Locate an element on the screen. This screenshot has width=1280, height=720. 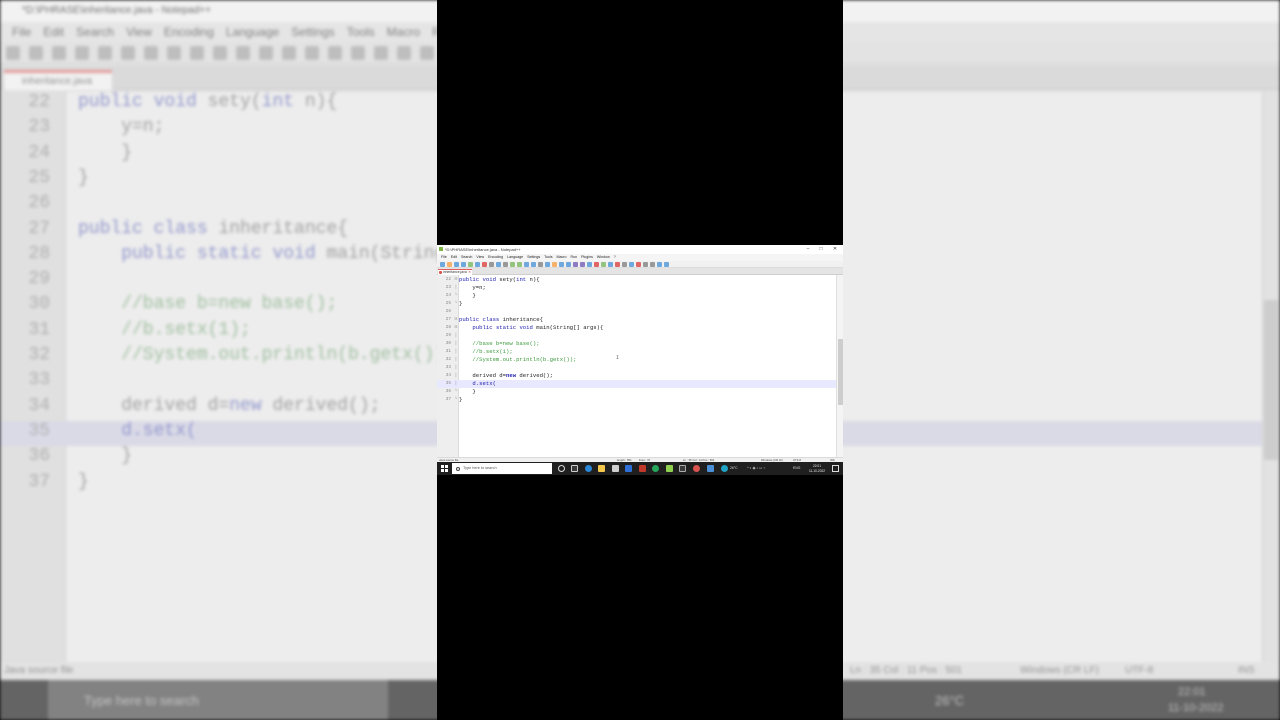
menu-item: View is located at coordinates (480, 257).